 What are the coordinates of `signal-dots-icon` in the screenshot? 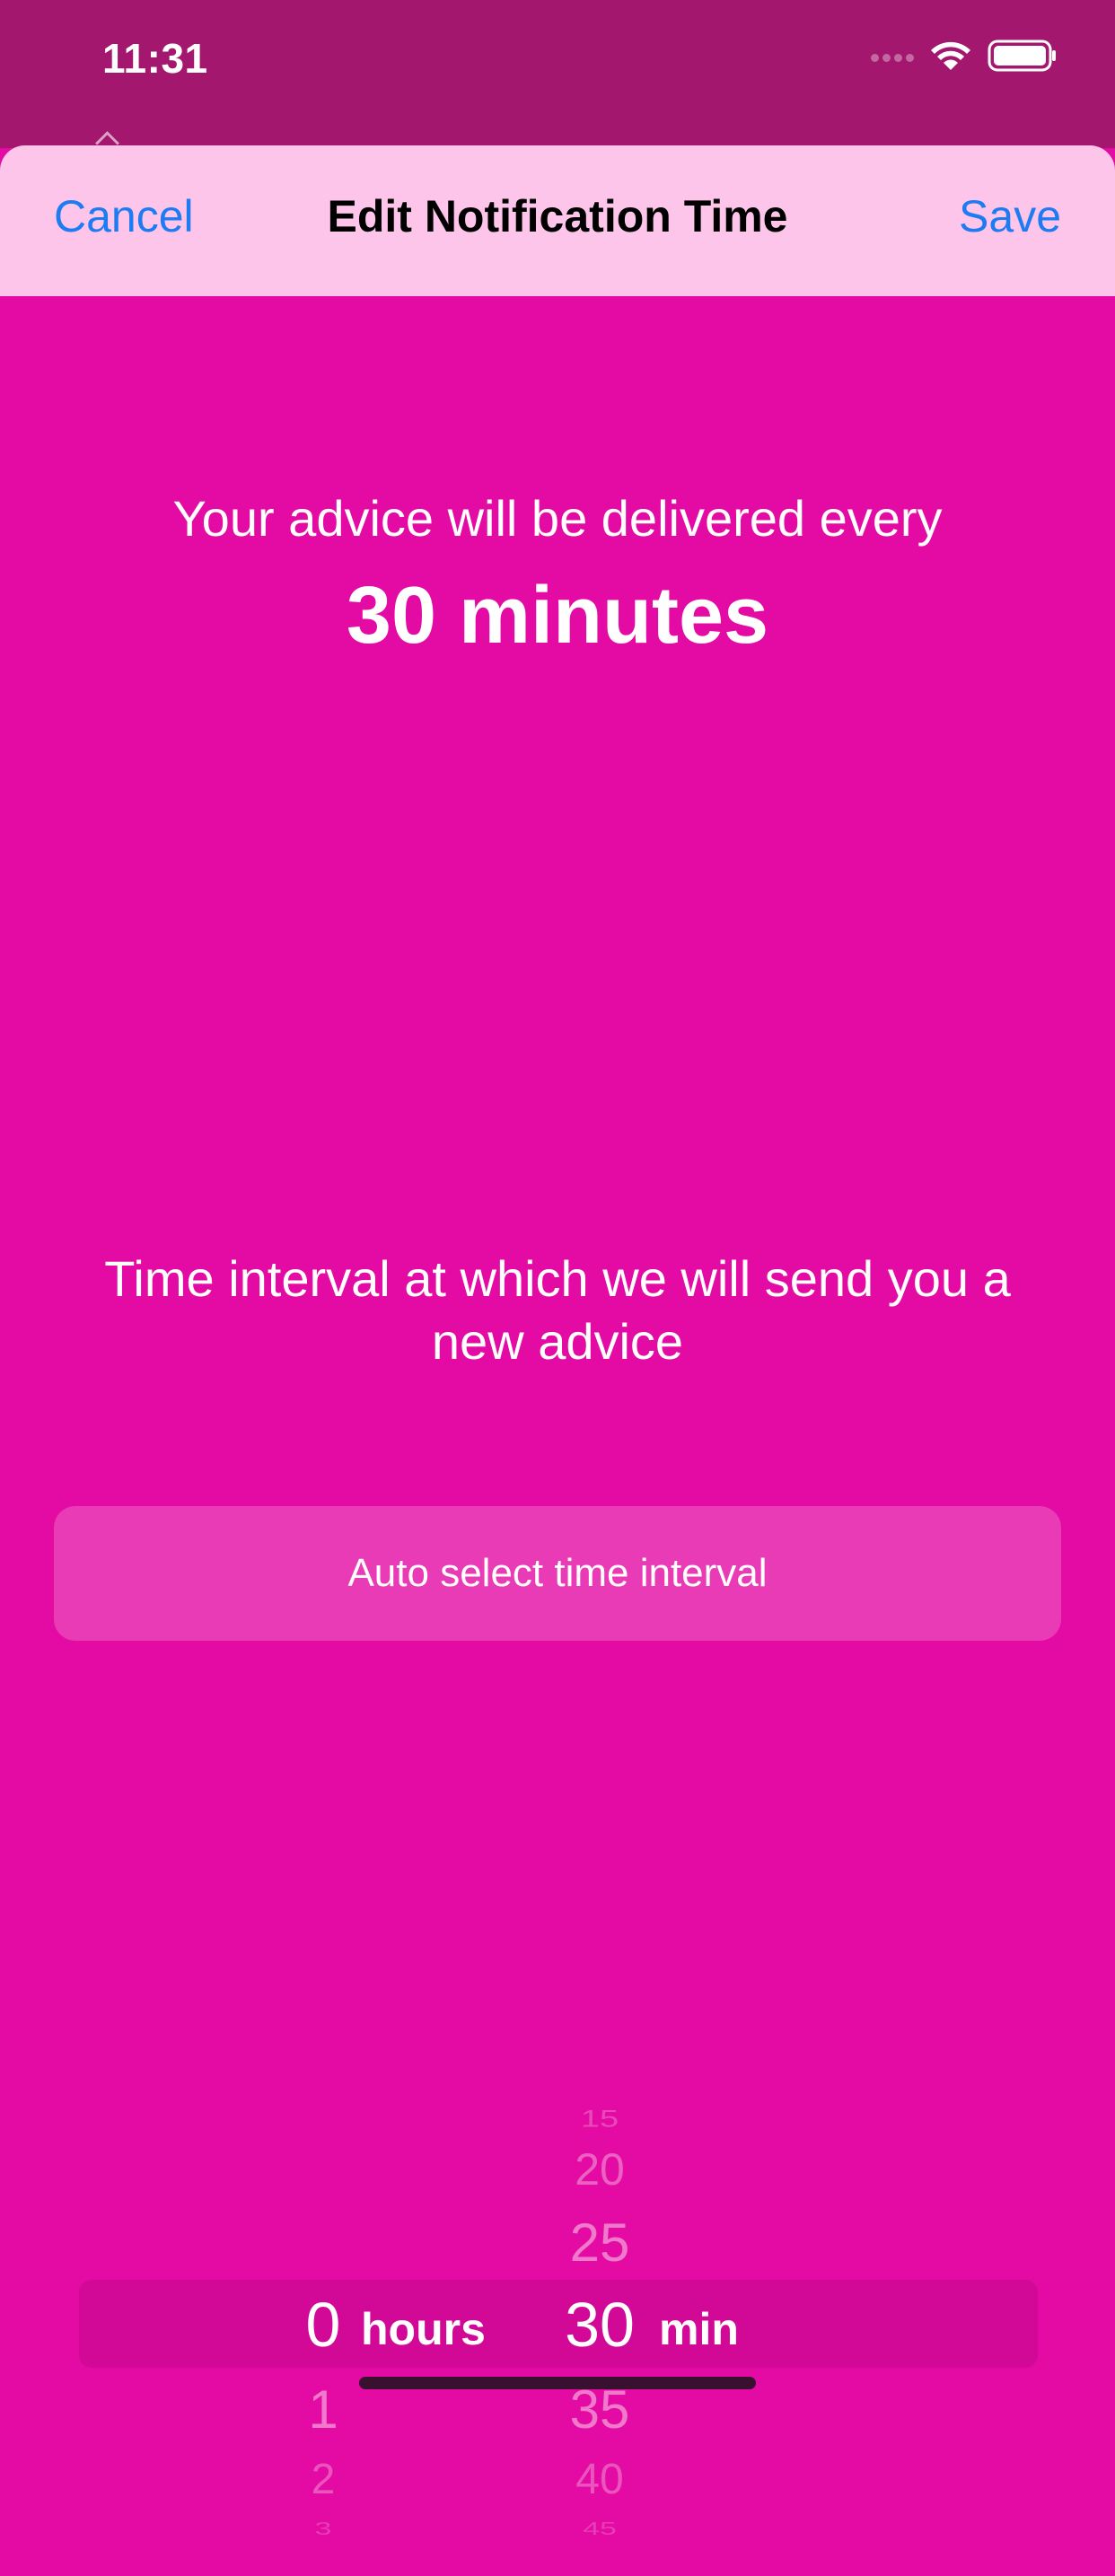 It's located at (893, 58).